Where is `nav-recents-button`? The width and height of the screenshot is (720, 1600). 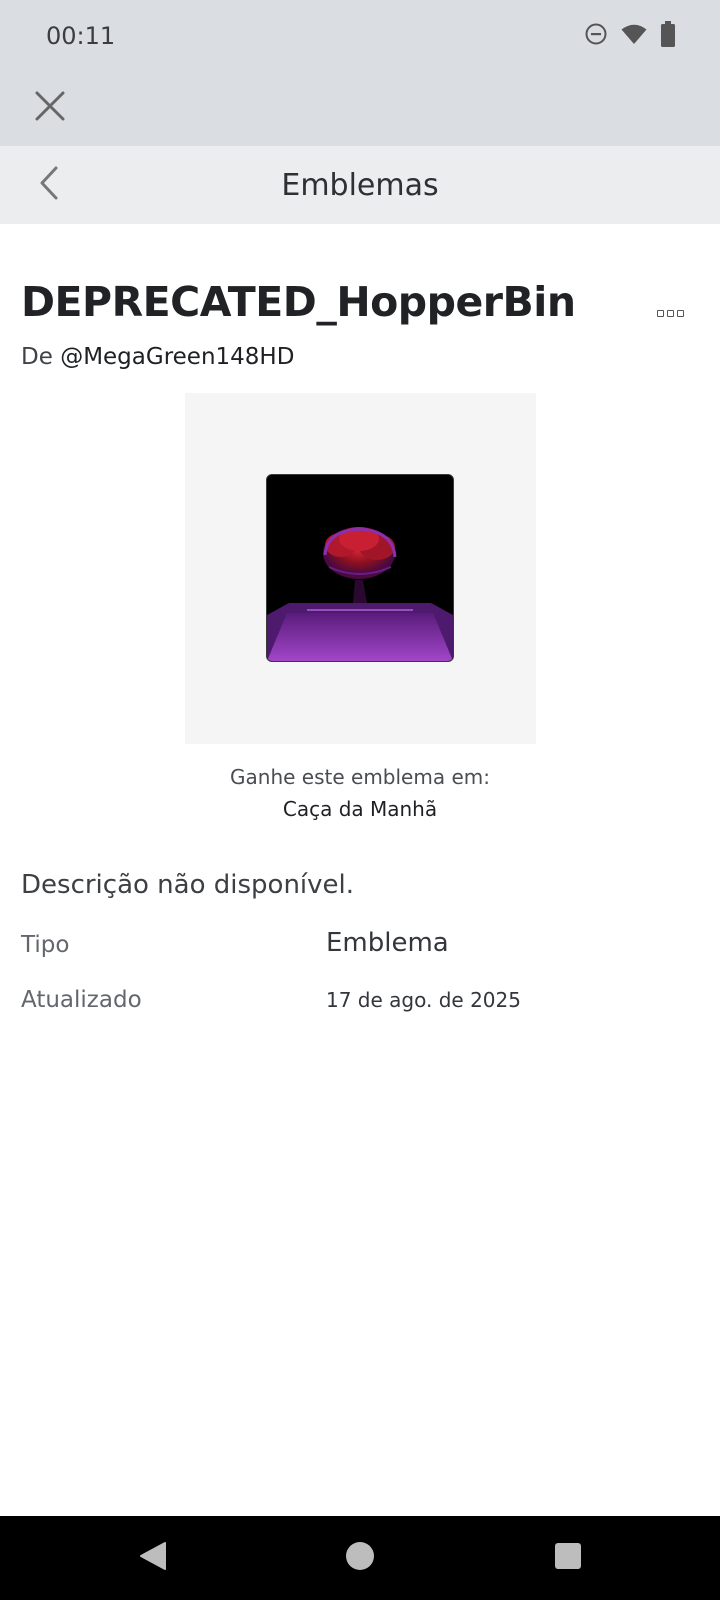
nav-recents-button is located at coordinates (568, 1558).